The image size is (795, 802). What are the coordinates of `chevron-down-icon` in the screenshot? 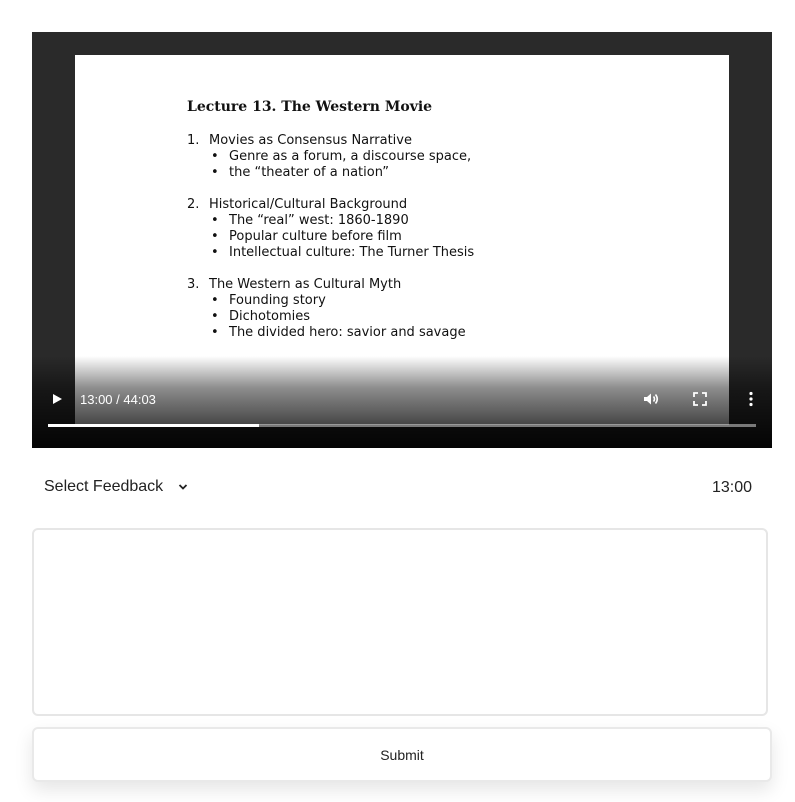 It's located at (183, 487).